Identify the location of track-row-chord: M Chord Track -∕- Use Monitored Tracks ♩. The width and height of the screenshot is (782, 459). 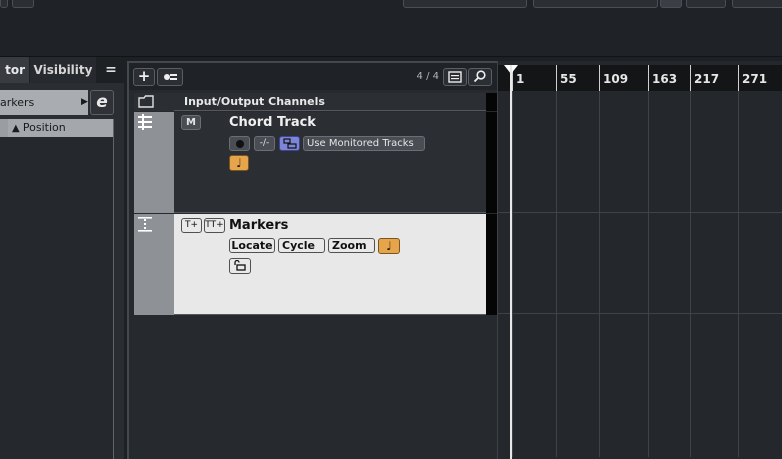
(315, 162).